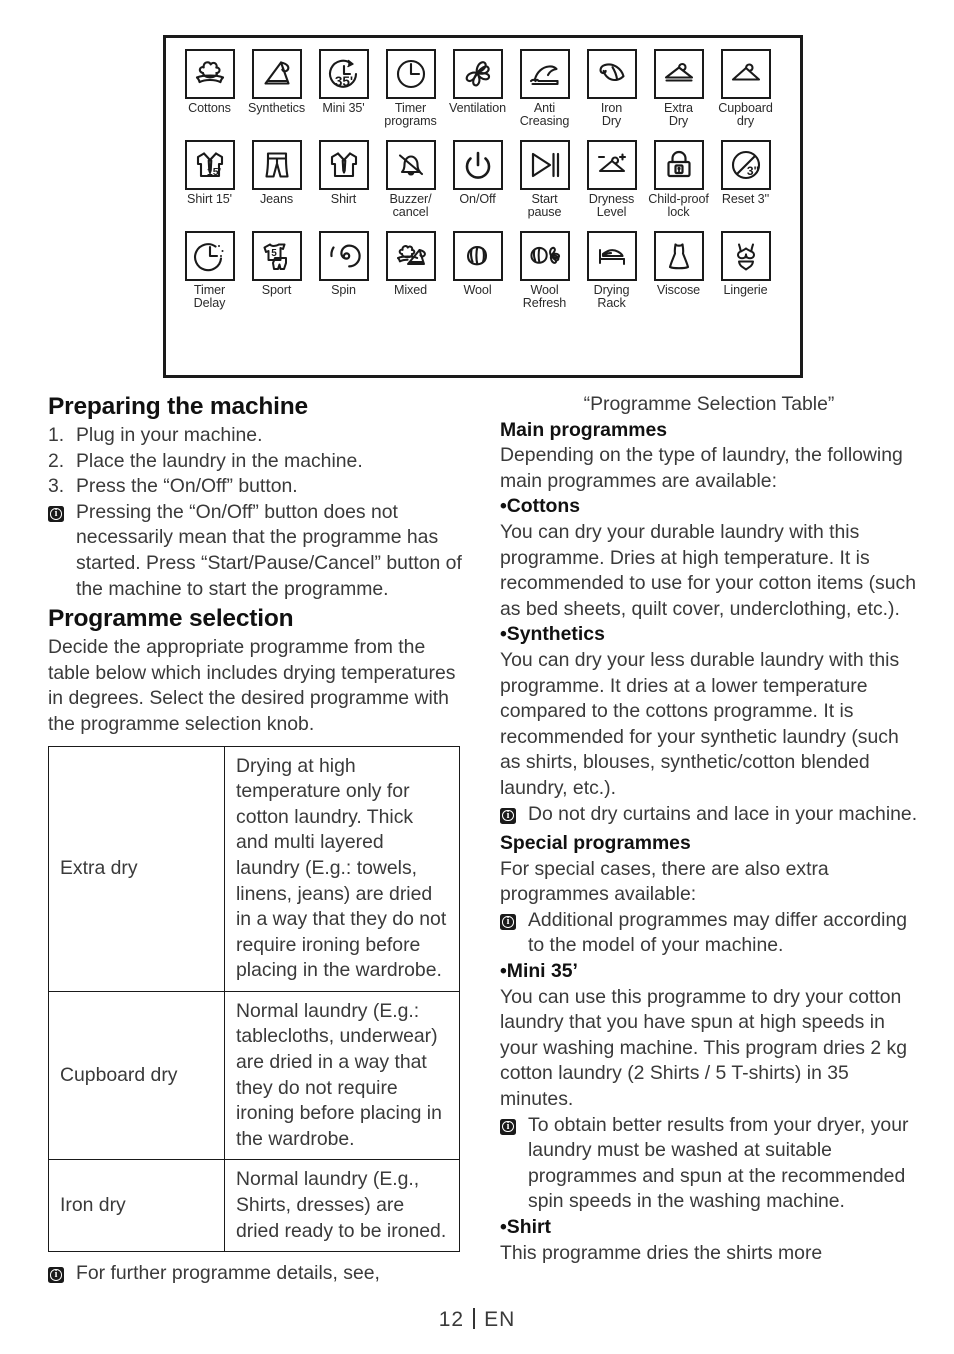 The width and height of the screenshot is (954, 1354). I want to click on table-cell-name: Cupboard dry, so click(136, 1075).